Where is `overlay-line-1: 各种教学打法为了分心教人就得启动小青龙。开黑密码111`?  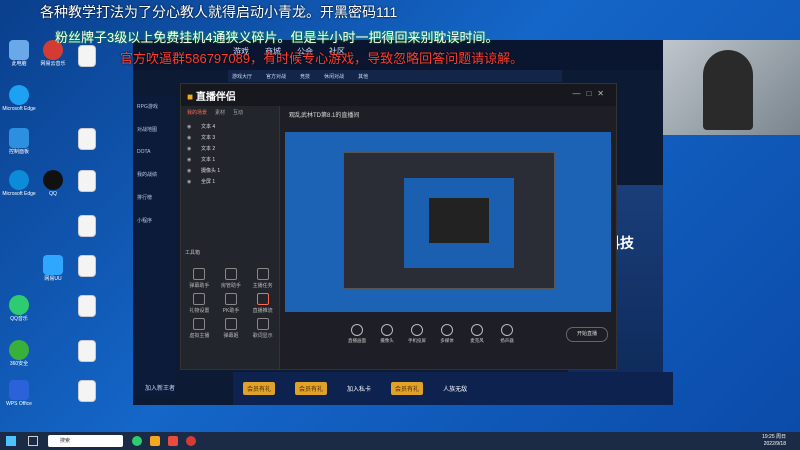 overlay-line-1: 各种教学打法为了分心教人就得启动小青龙。开黑密码111 is located at coordinates (219, 12).